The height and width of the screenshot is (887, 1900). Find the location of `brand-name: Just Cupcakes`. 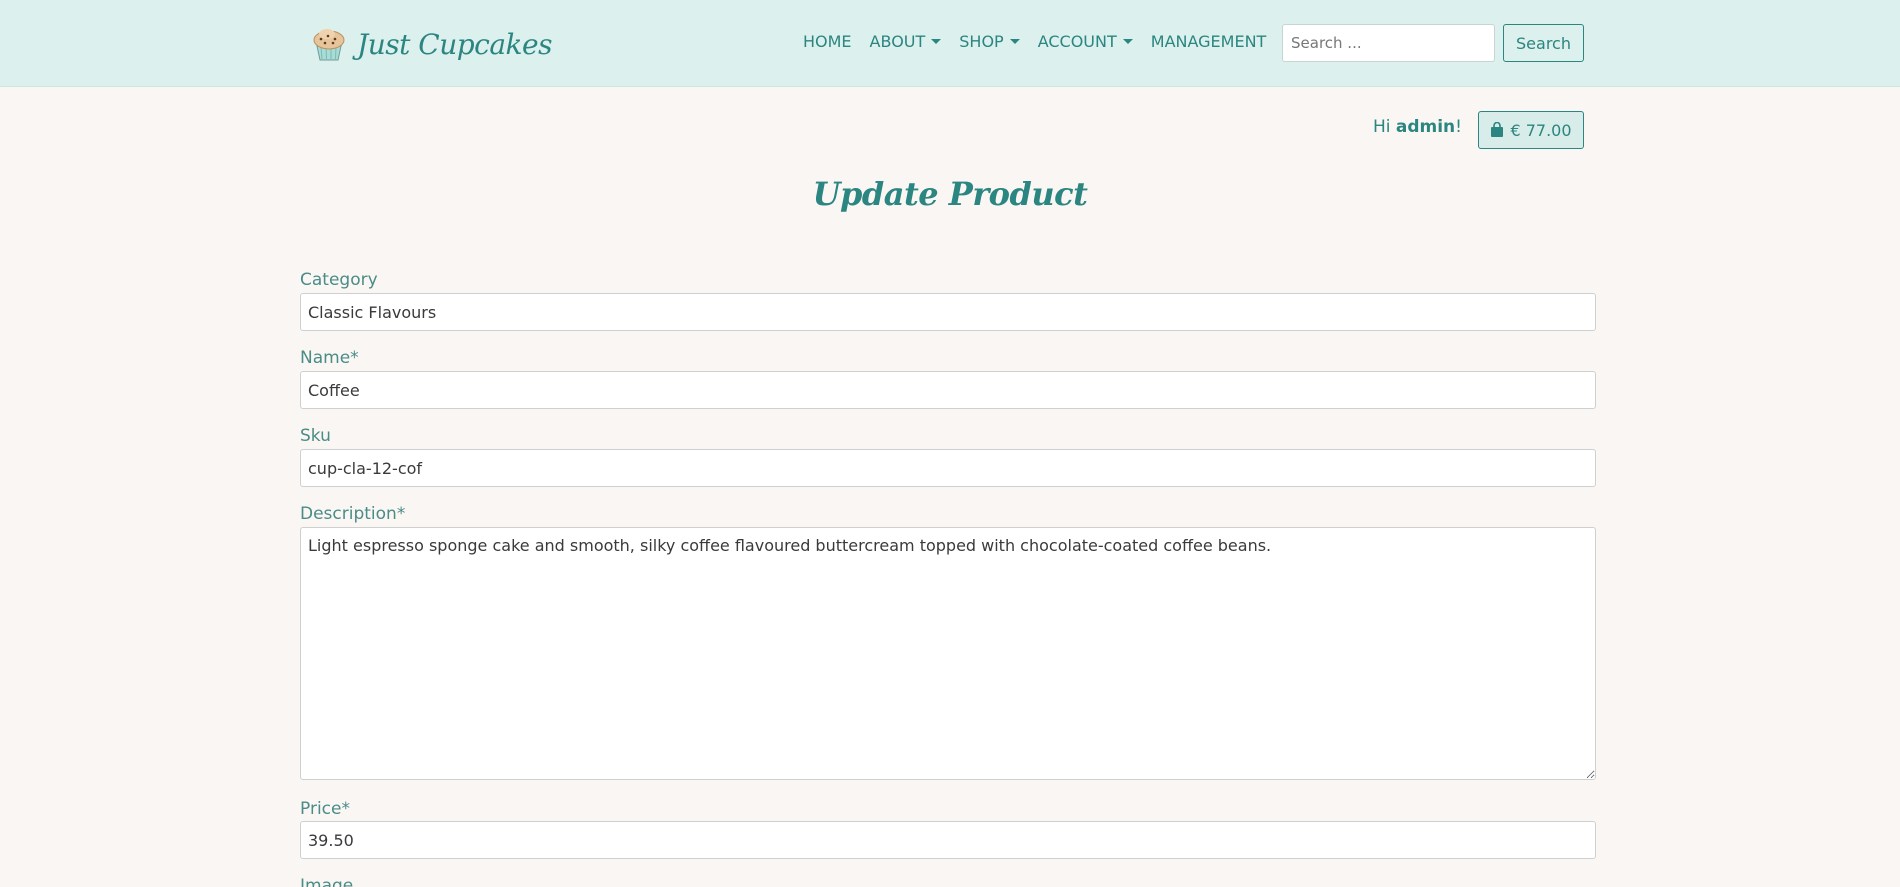

brand-name: Just Cupcakes is located at coordinates (454, 44).